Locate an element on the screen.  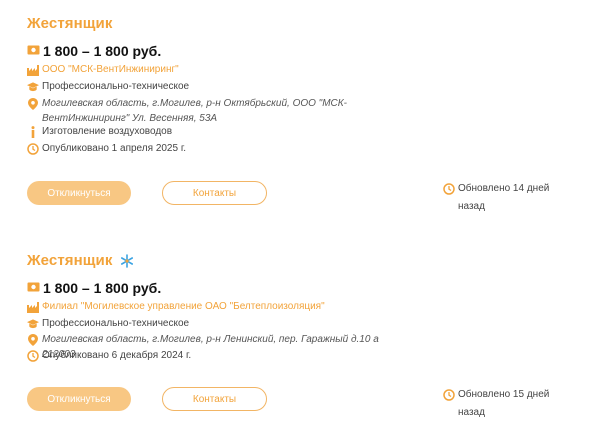
info-icon is located at coordinates (33, 132).